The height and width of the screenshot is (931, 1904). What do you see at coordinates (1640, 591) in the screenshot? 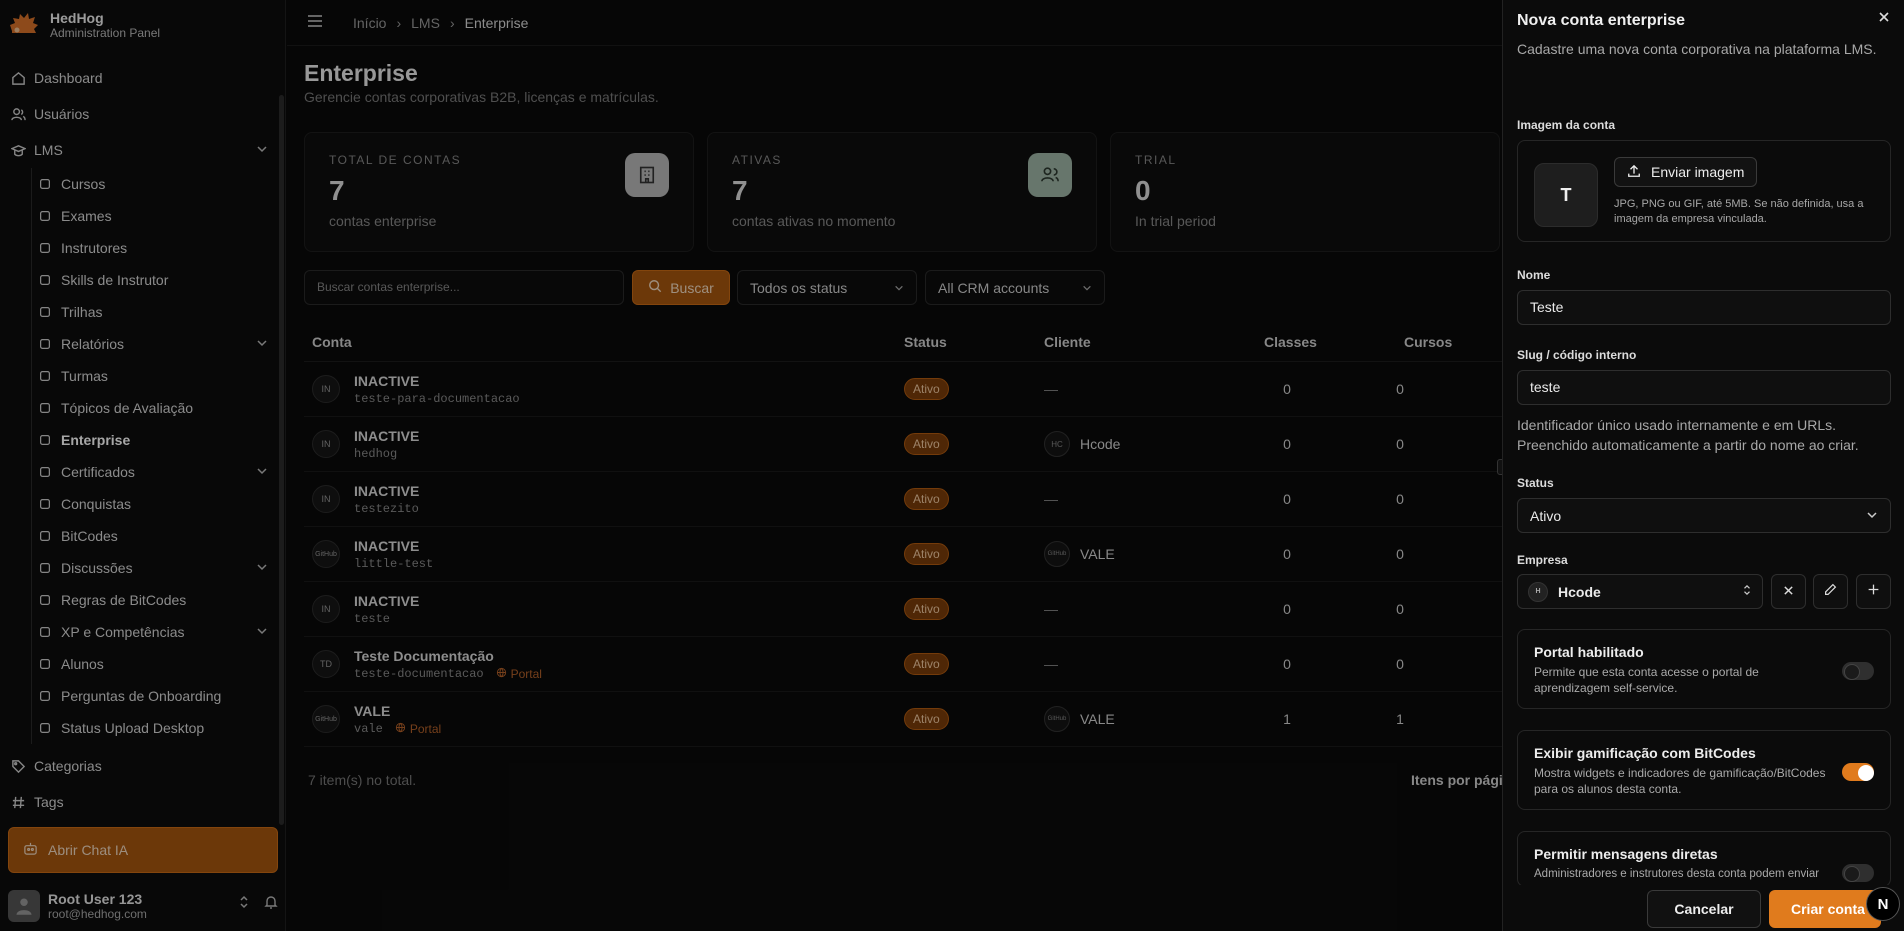
I see `company-combobox: H Hcode` at bounding box center [1640, 591].